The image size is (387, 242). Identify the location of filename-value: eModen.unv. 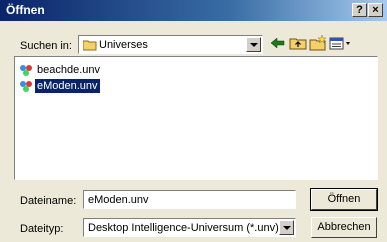
(118, 200).